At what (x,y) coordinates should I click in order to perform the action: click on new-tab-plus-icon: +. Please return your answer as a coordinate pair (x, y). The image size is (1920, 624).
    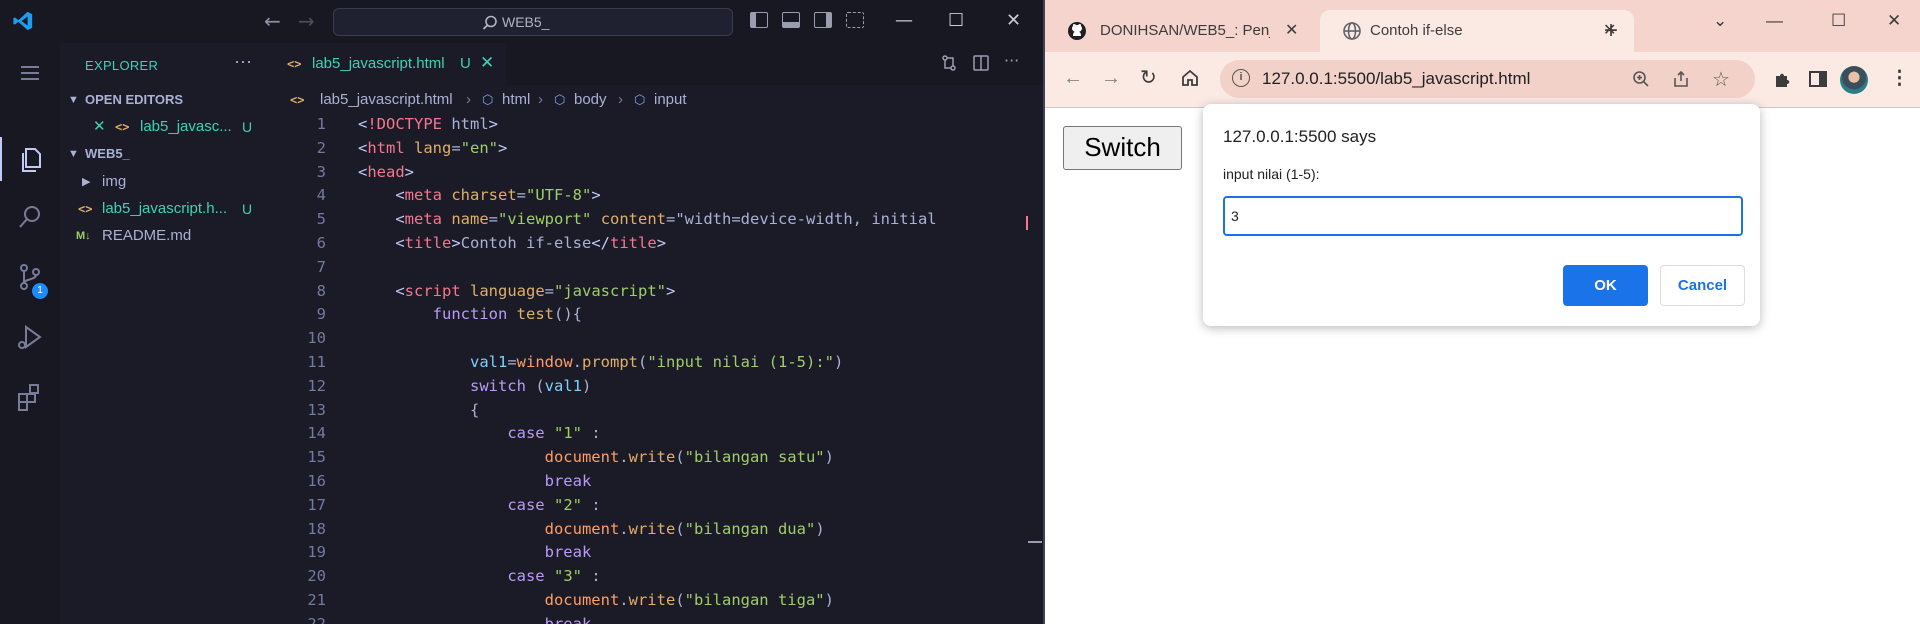
    Looking at the image, I should click on (1611, 31).